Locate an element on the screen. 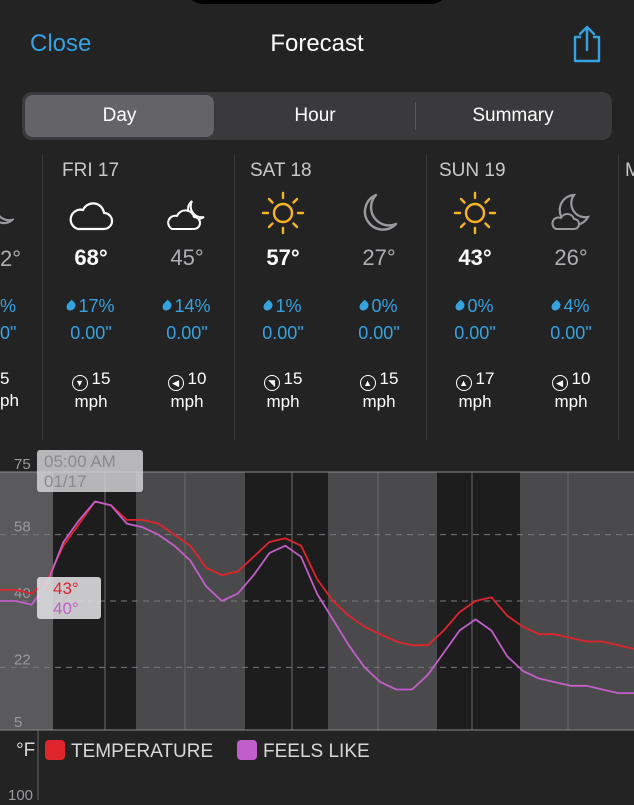 The height and width of the screenshot is (805, 634). precip-chance: 14% is located at coordinates (192, 306).